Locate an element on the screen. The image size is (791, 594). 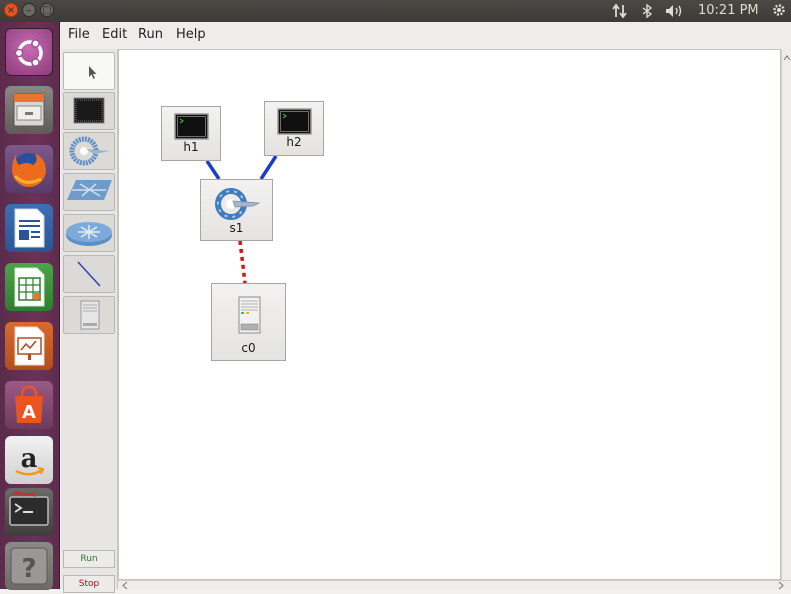
tool-palette: Run Stop is located at coordinates (89, 321).